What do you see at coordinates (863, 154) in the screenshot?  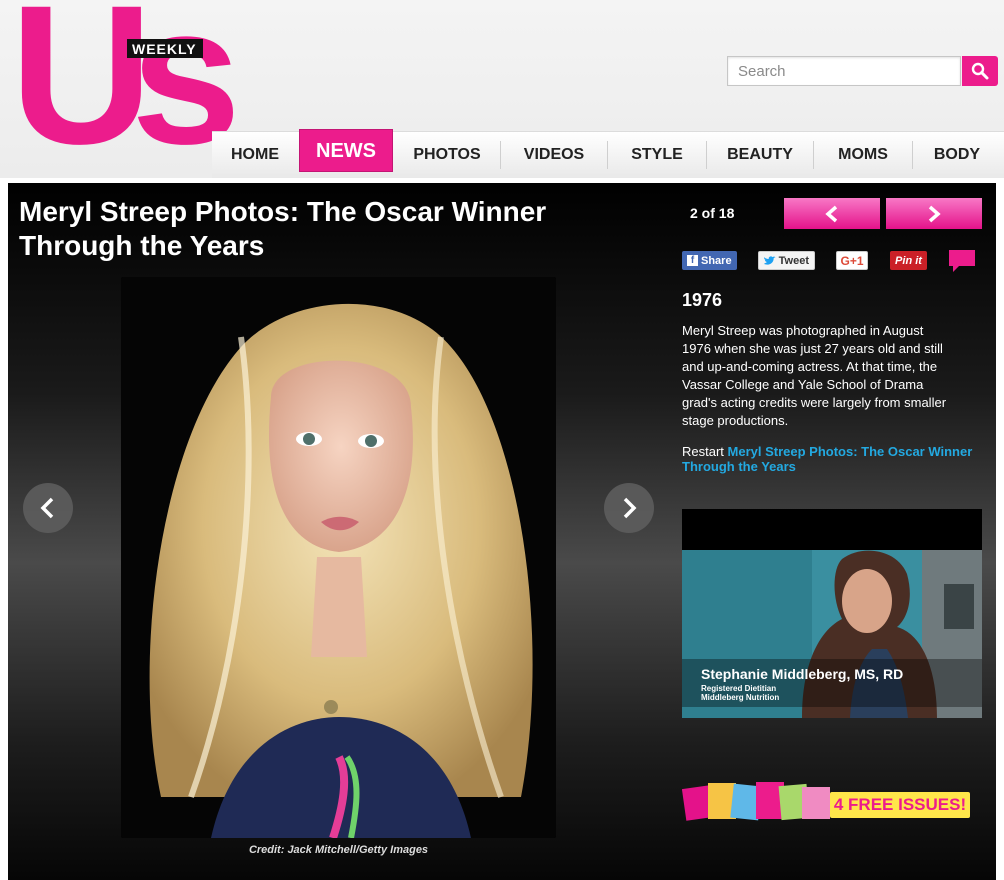 I see `nav-moms: MOMS` at bounding box center [863, 154].